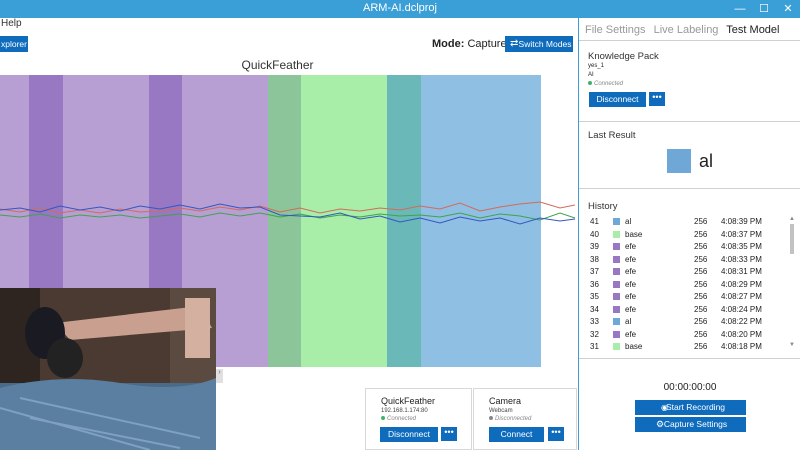  I want to click on switch-modes-button: ⇄ Switch Modes, so click(539, 44).